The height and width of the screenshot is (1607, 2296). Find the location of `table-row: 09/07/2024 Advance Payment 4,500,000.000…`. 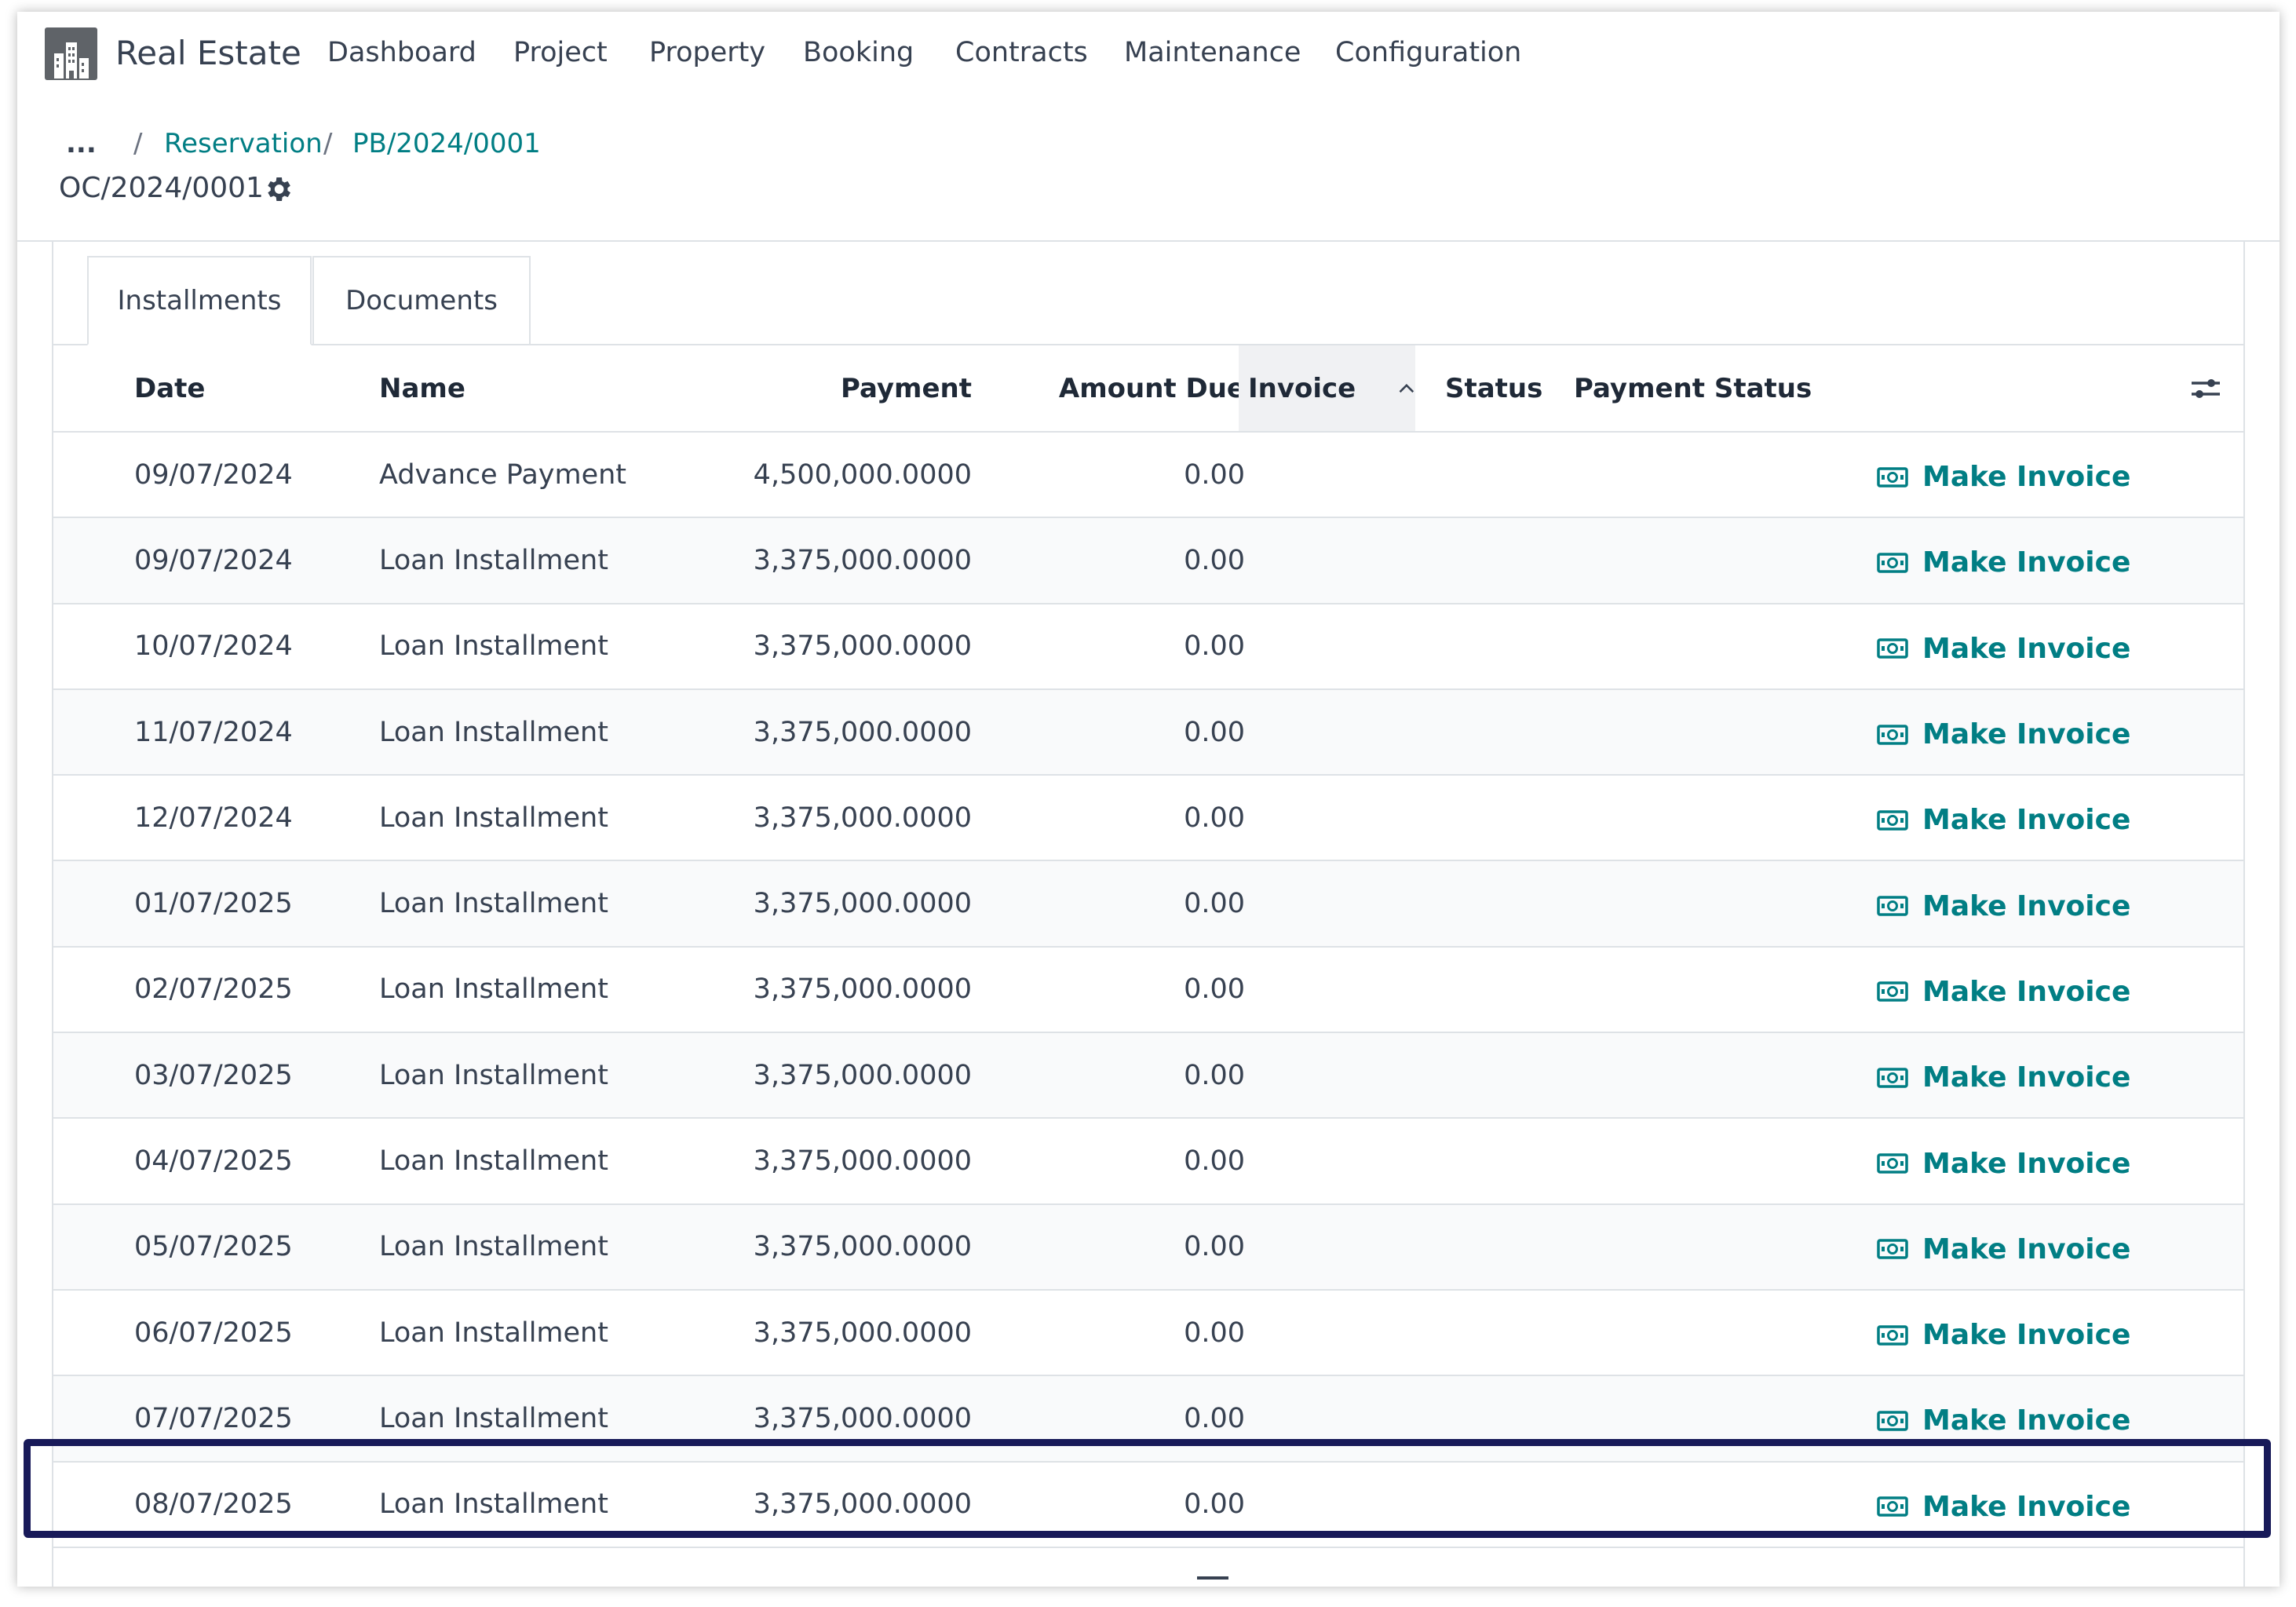

table-row: 09/07/2024 Advance Payment 4,500,000.000… is located at coordinates (1148, 476).